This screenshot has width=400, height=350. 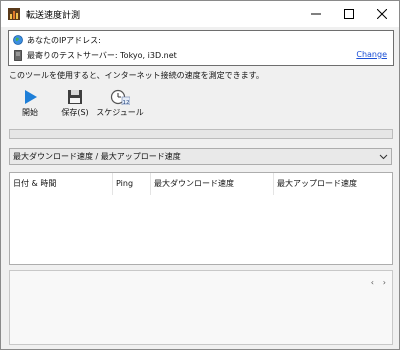 I want to click on globe-icon, so click(x=18, y=40).